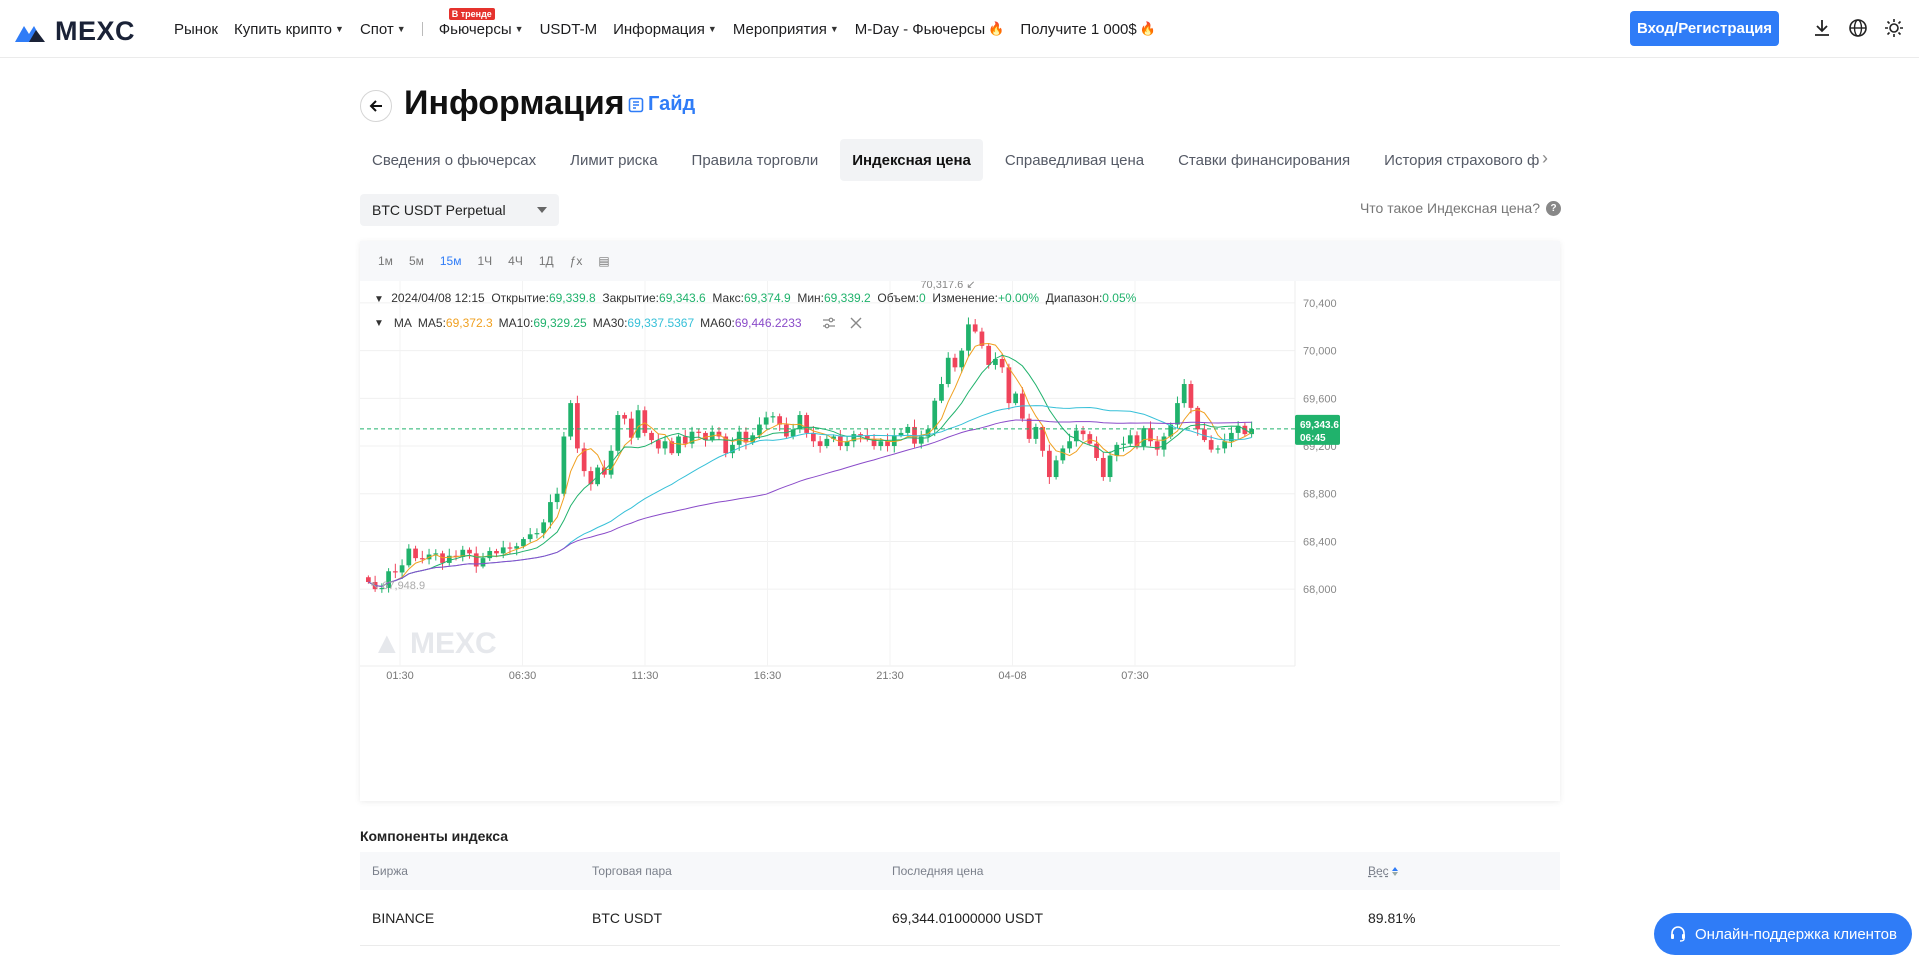 The width and height of the screenshot is (1919, 961). What do you see at coordinates (1074, 298) in the screenshot?
I see `range-label: Диапазон:` at bounding box center [1074, 298].